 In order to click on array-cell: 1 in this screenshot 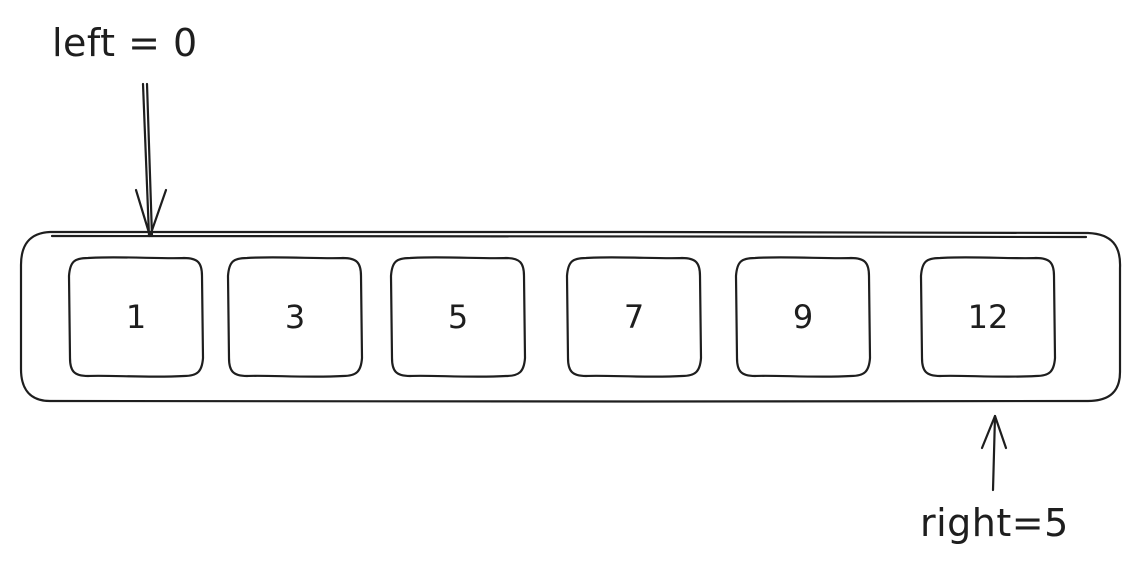, I will do `click(136, 317)`.